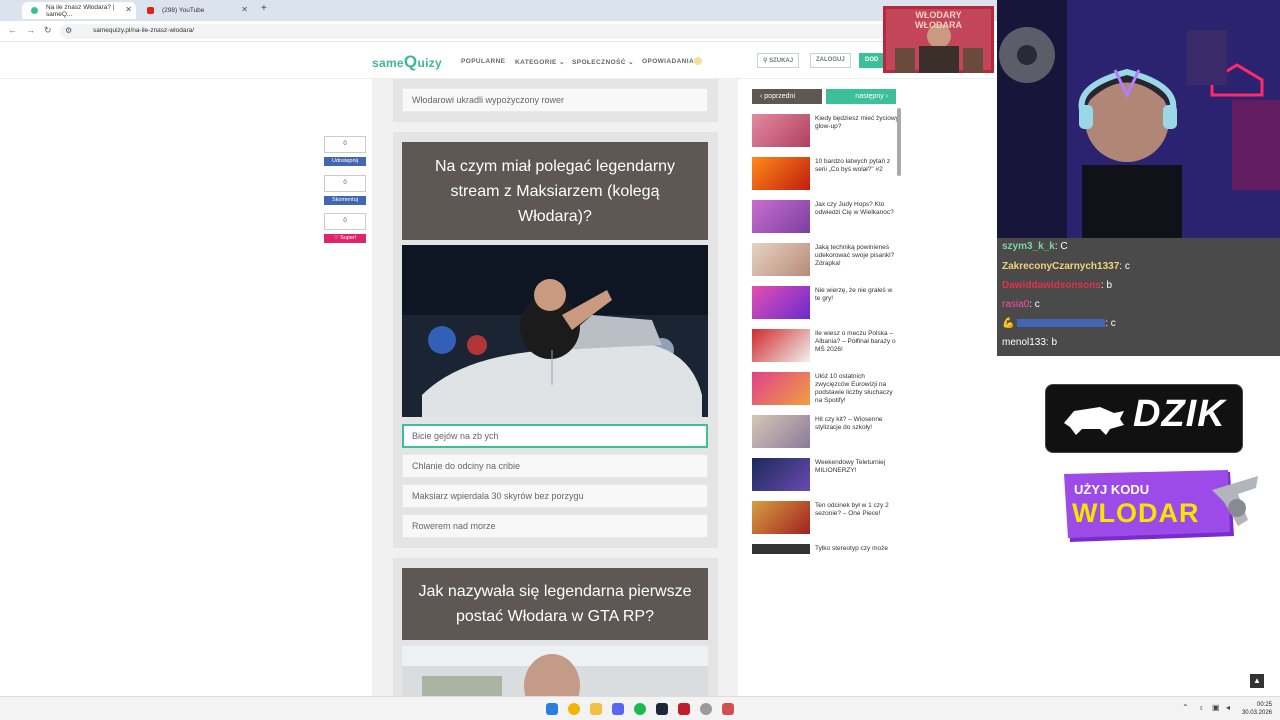  I want to click on chat-username: menol133, so click(1024, 342).